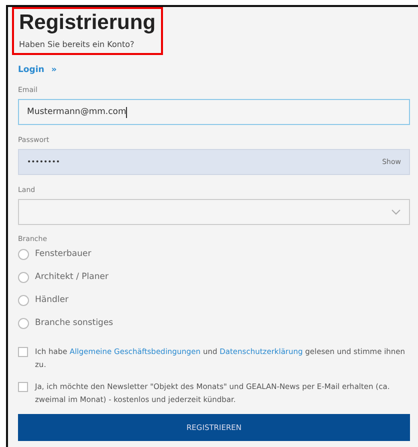 Image resolution: width=418 pixels, height=447 pixels. Describe the element at coordinates (63, 254) in the screenshot. I see `radio-label: Fensterbauer` at that location.